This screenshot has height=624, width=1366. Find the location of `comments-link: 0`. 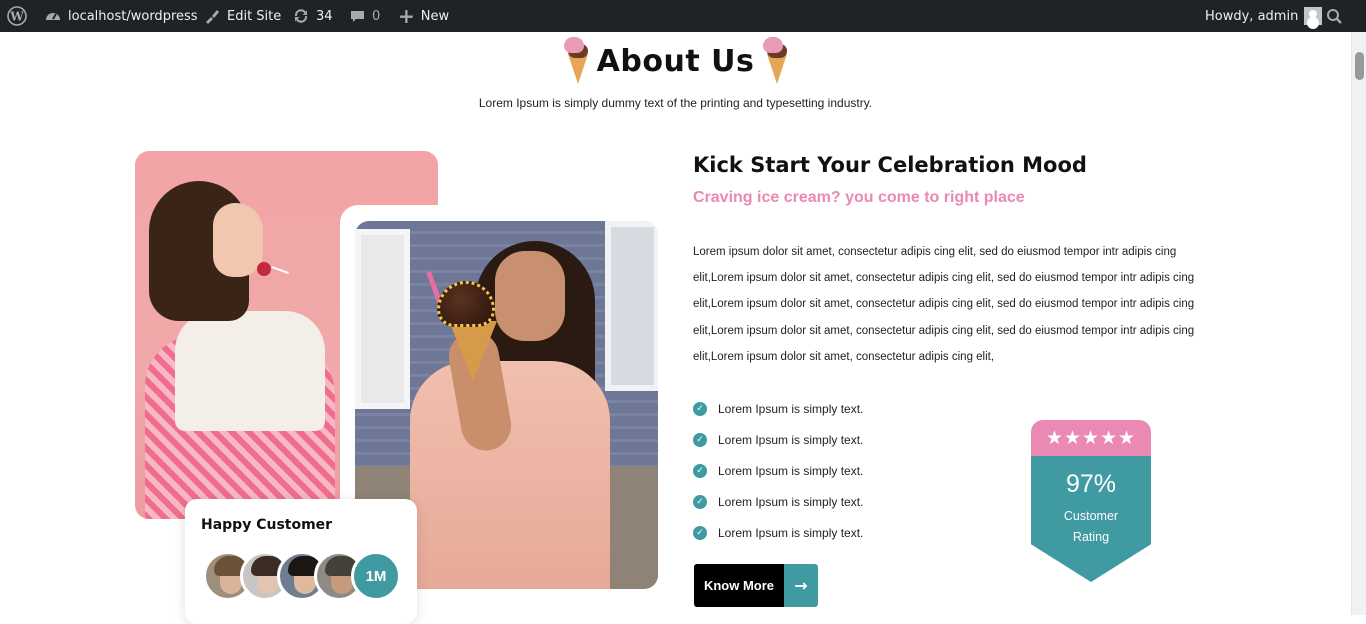

comments-link: 0 is located at coordinates (364, 16).